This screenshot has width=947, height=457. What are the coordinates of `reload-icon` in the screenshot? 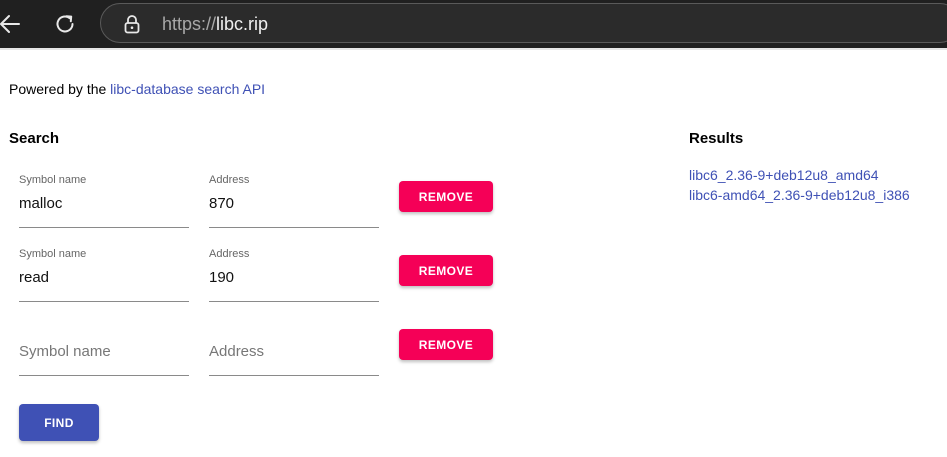 It's located at (65, 24).